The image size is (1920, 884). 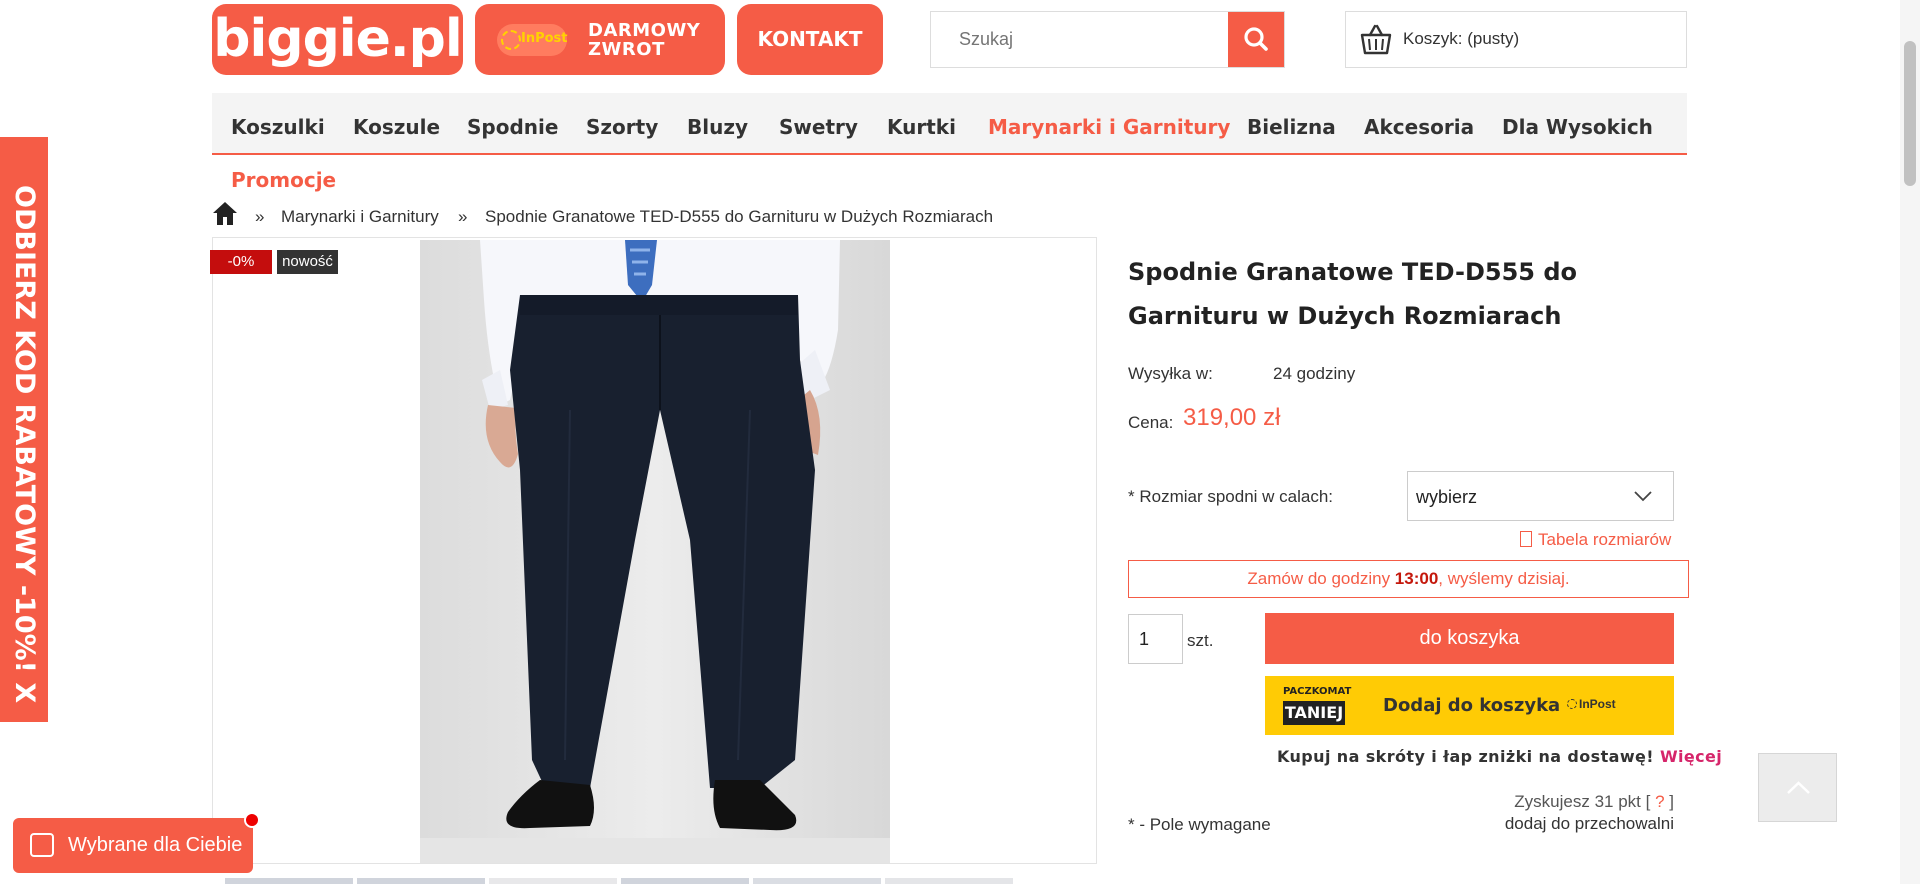 What do you see at coordinates (1314, 373) in the screenshot?
I see `shipping-value: 24 godziny` at bounding box center [1314, 373].